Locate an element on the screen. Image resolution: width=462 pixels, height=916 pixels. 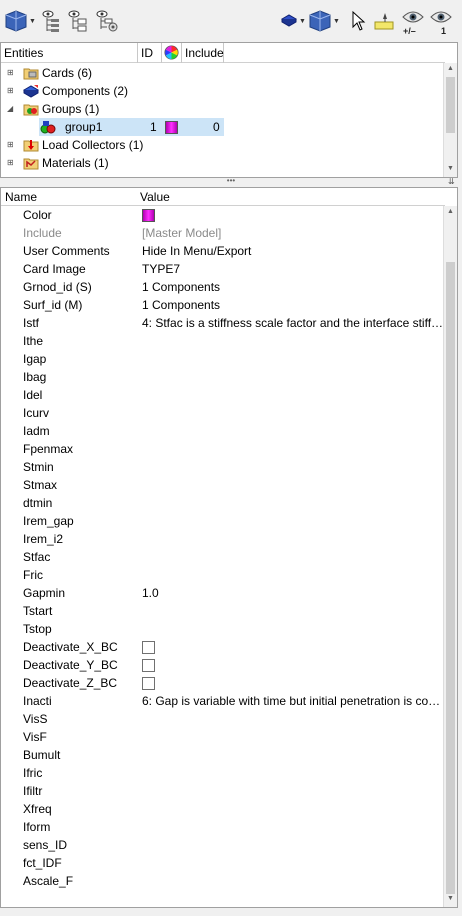
property-row: Grnod_id (S) 1 Components is located at coordinates (223, 287).